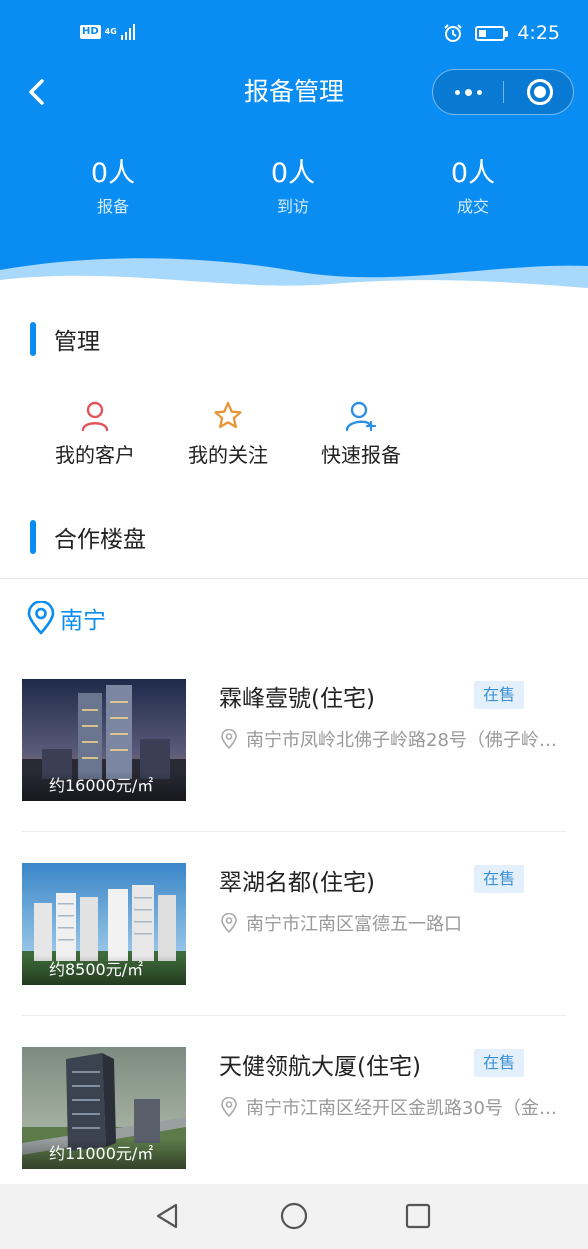 The image size is (588, 1249). Describe the element at coordinates (297, 883) in the screenshot. I see `listing-name: 翠湖名都(住宅)` at that location.